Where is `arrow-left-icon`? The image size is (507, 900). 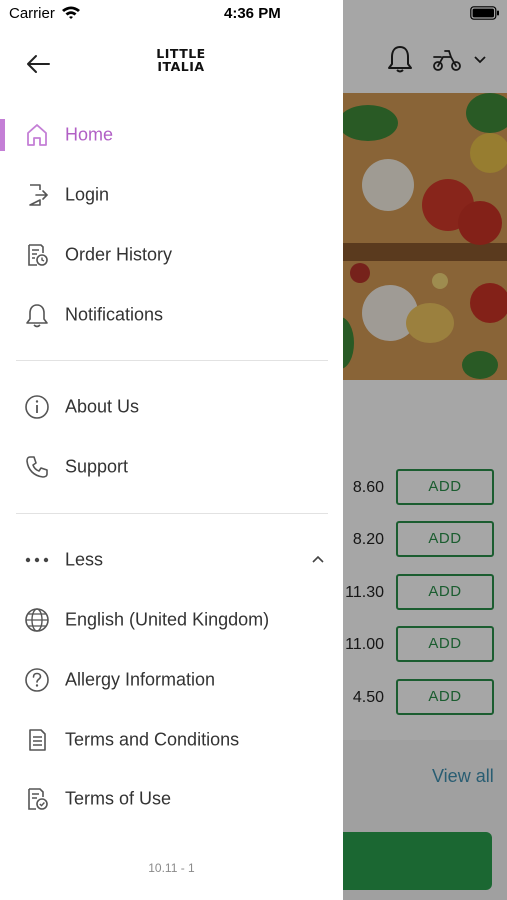 arrow-left-icon is located at coordinates (38, 64).